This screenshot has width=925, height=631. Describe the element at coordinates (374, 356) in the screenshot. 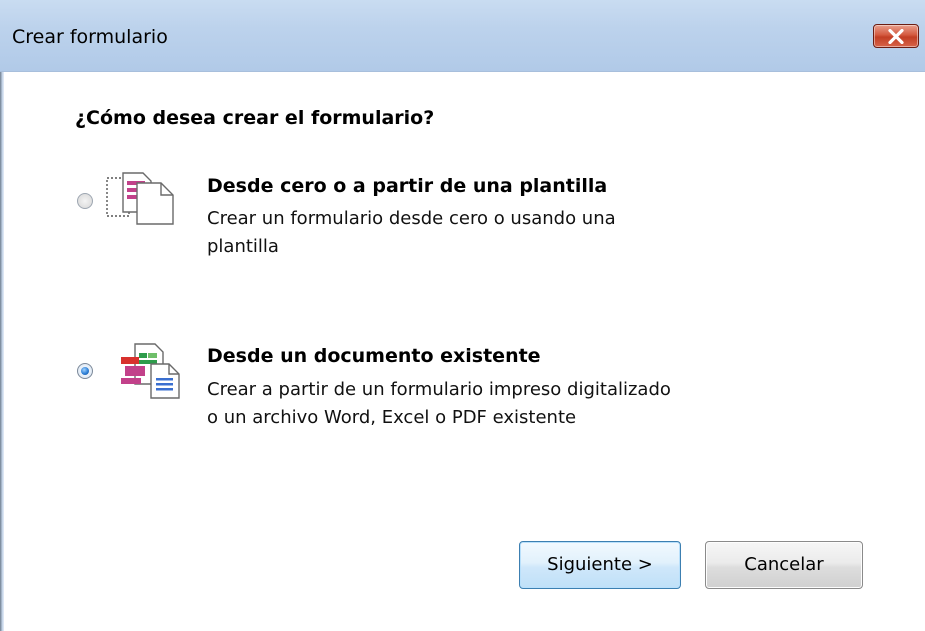

I see `option-title: Desde un documento existente` at that location.